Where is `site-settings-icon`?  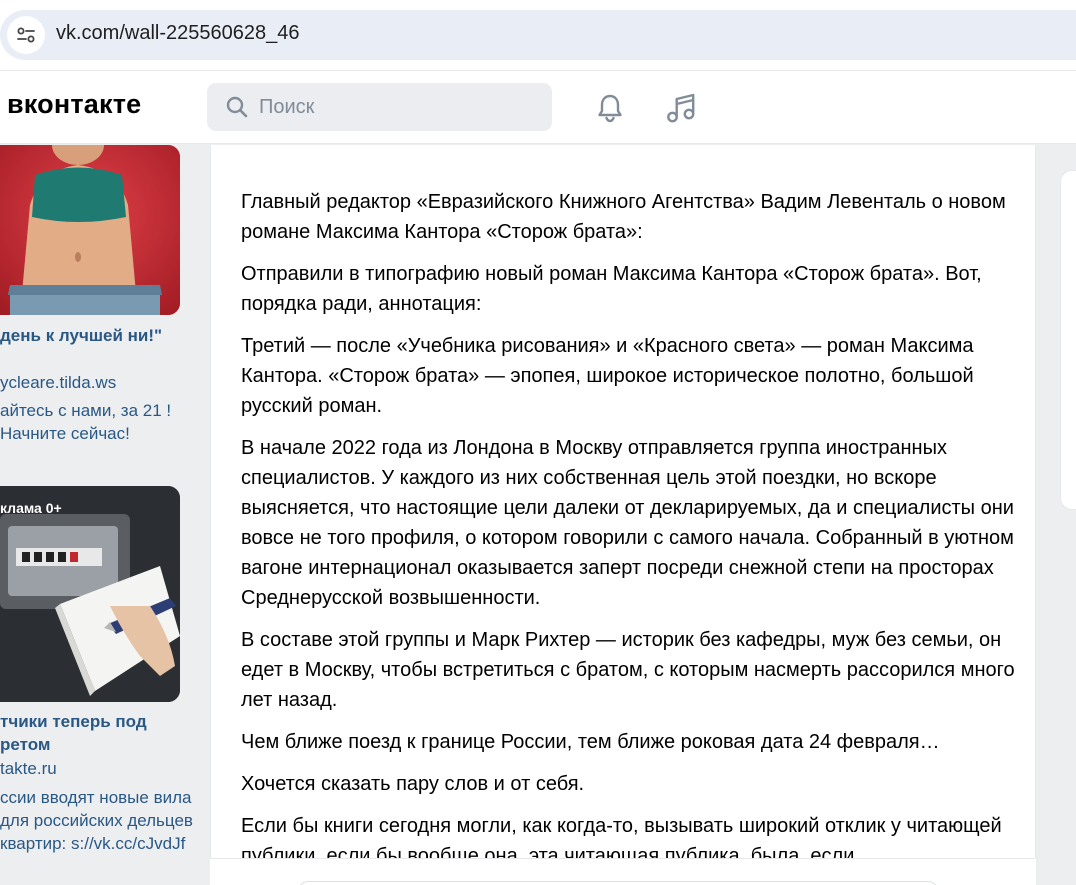 site-settings-icon is located at coordinates (26, 35).